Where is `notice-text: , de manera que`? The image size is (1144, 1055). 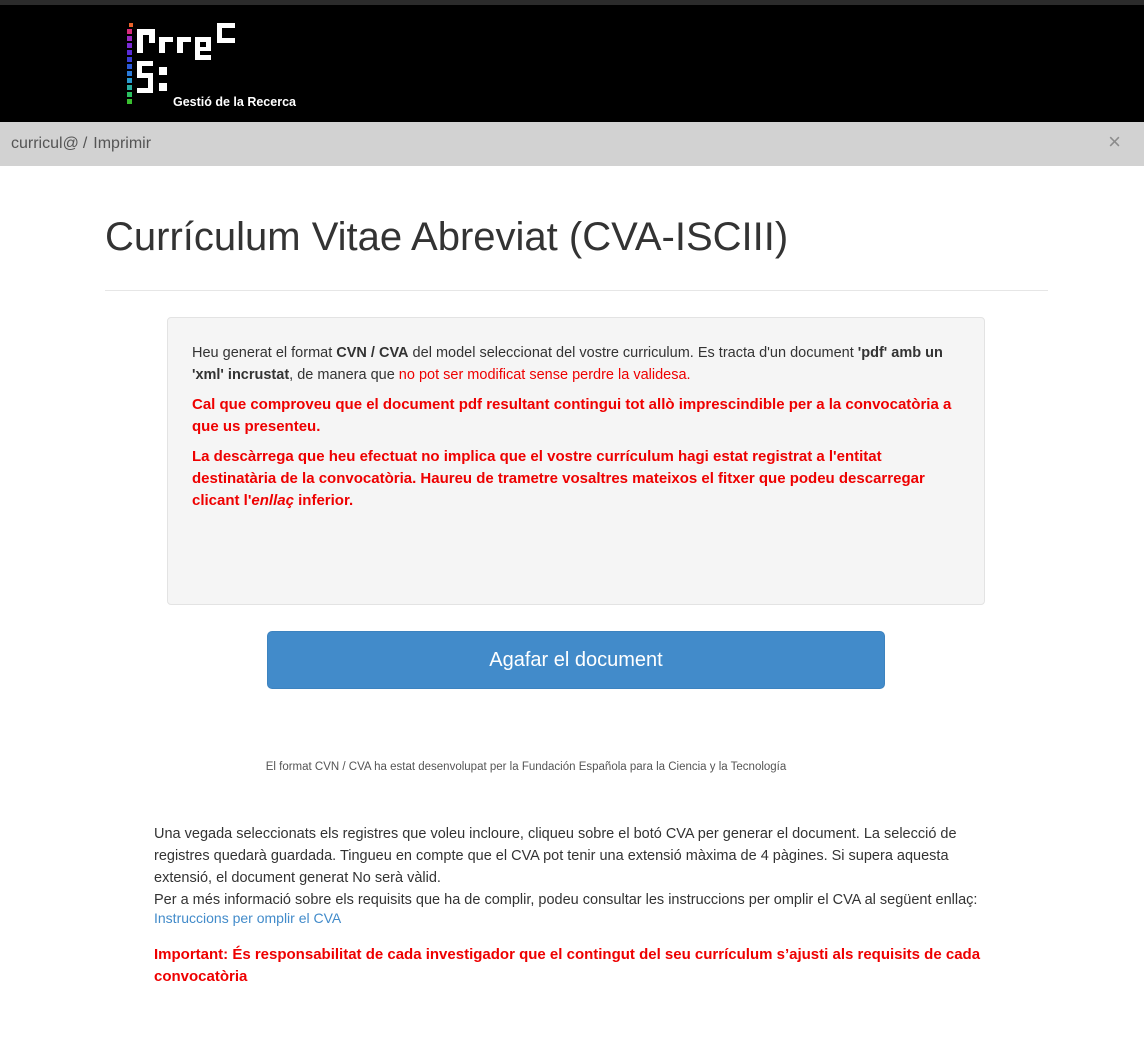 notice-text: , de manera que is located at coordinates (344, 375).